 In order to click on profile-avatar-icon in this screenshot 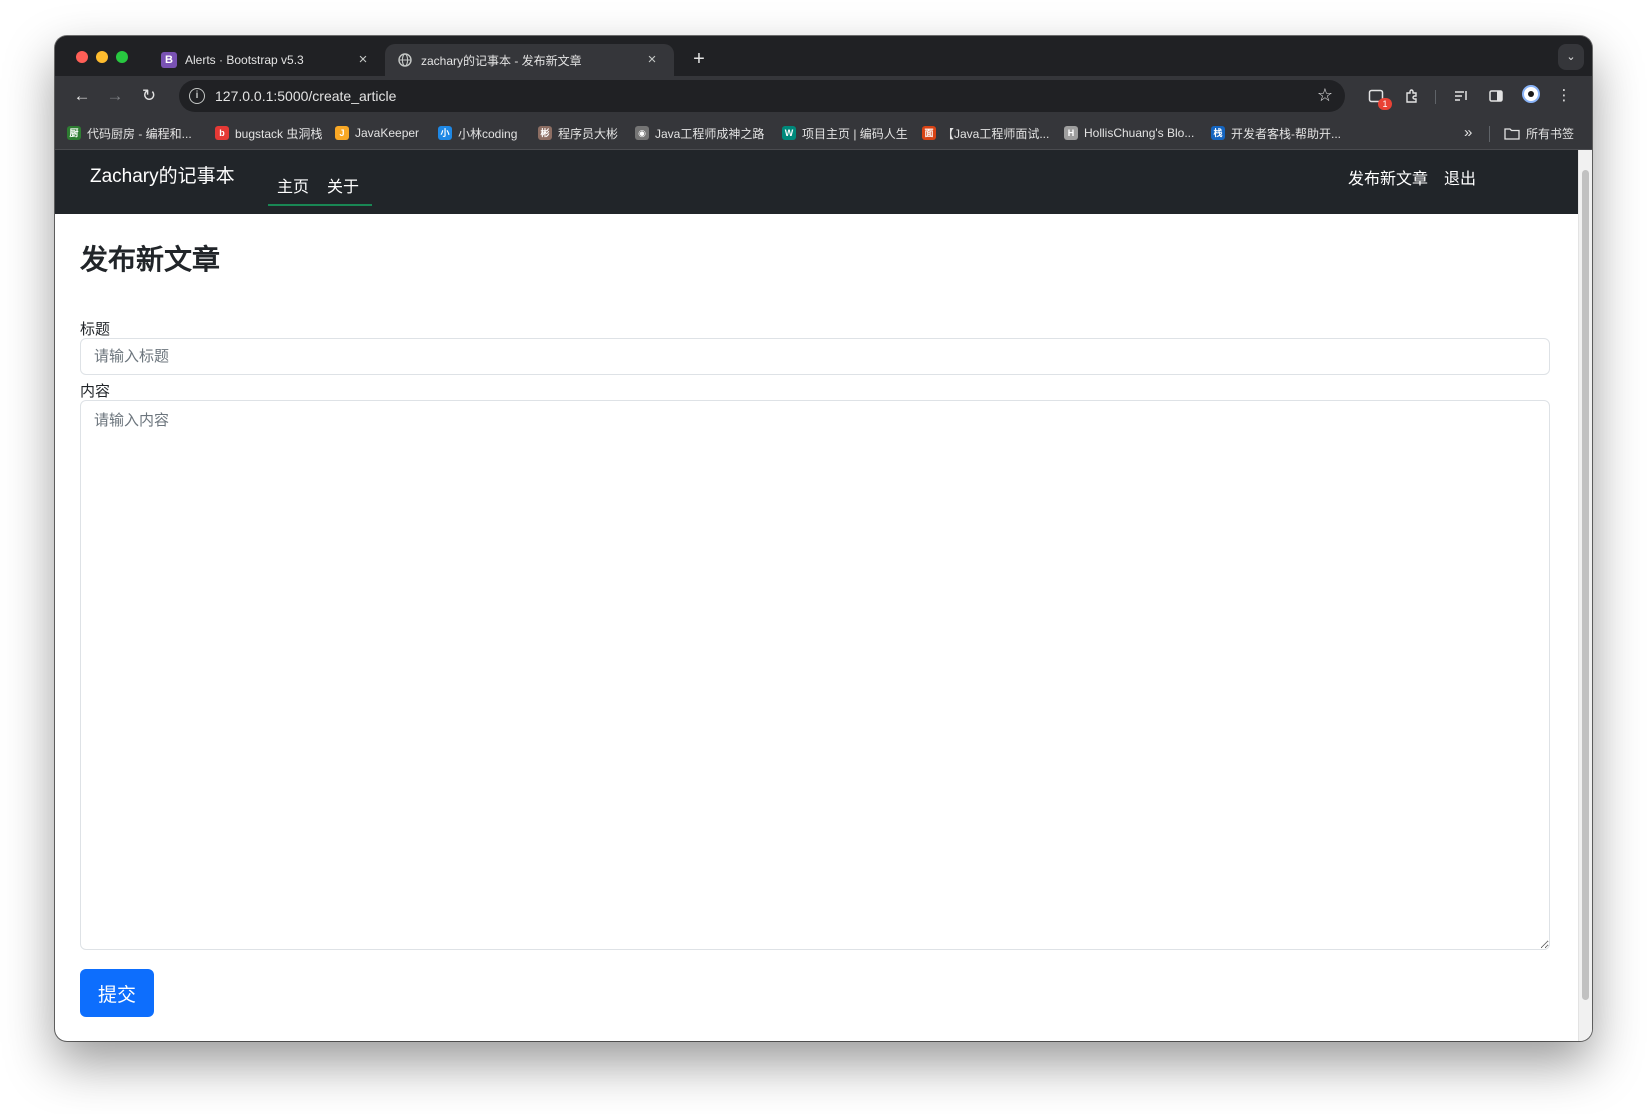, I will do `click(1531, 94)`.